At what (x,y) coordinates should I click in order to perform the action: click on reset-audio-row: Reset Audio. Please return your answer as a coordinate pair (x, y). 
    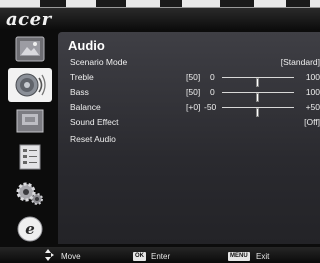
    Looking at the image, I should click on (195, 140).